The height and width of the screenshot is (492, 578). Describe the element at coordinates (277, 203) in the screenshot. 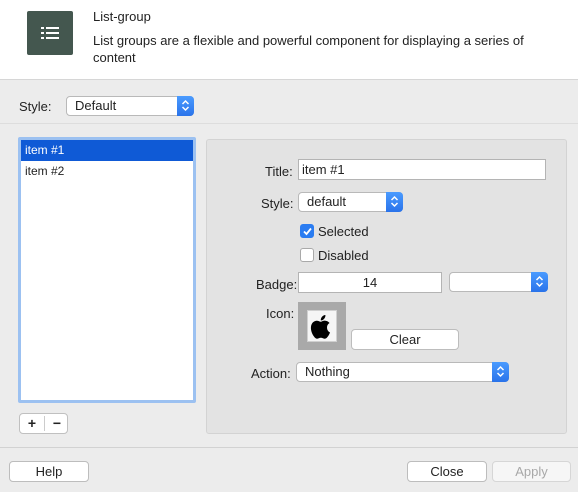

I see `item-style-label: Style:` at that location.